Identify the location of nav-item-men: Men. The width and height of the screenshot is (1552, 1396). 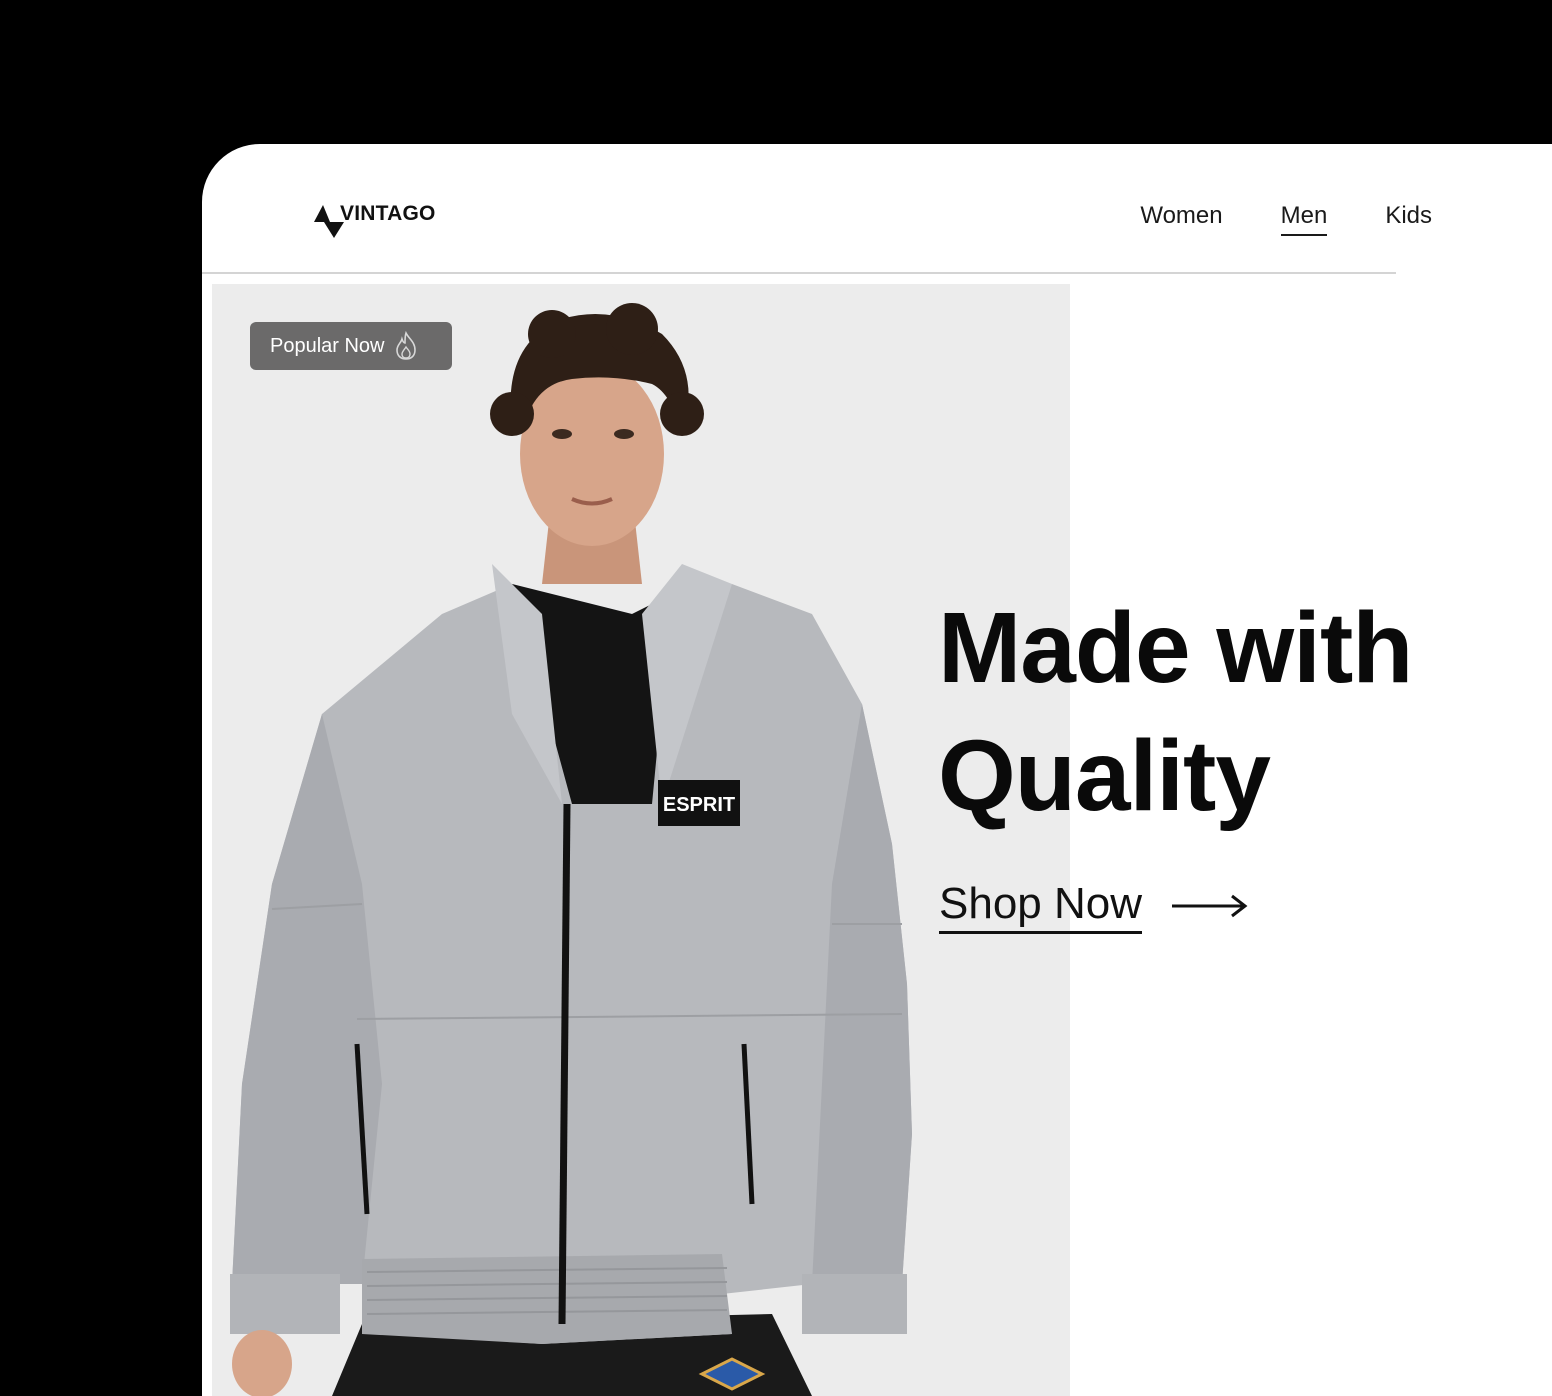
(1304, 219).